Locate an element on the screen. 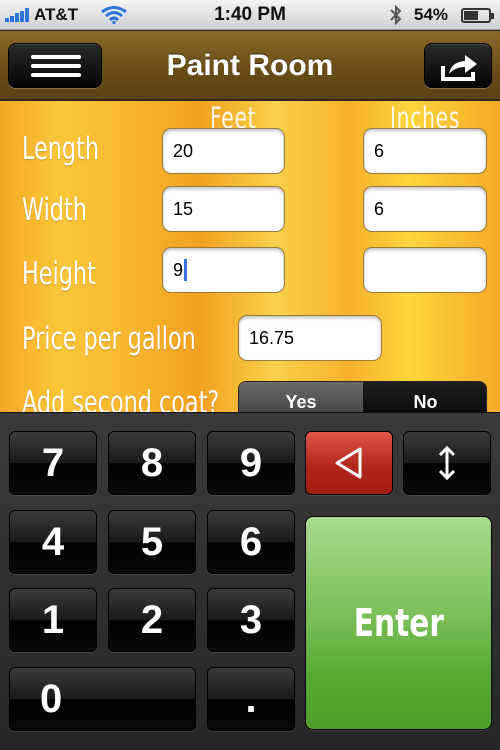 This screenshot has height=750, width=500. enter-key: Enter is located at coordinates (398, 623).